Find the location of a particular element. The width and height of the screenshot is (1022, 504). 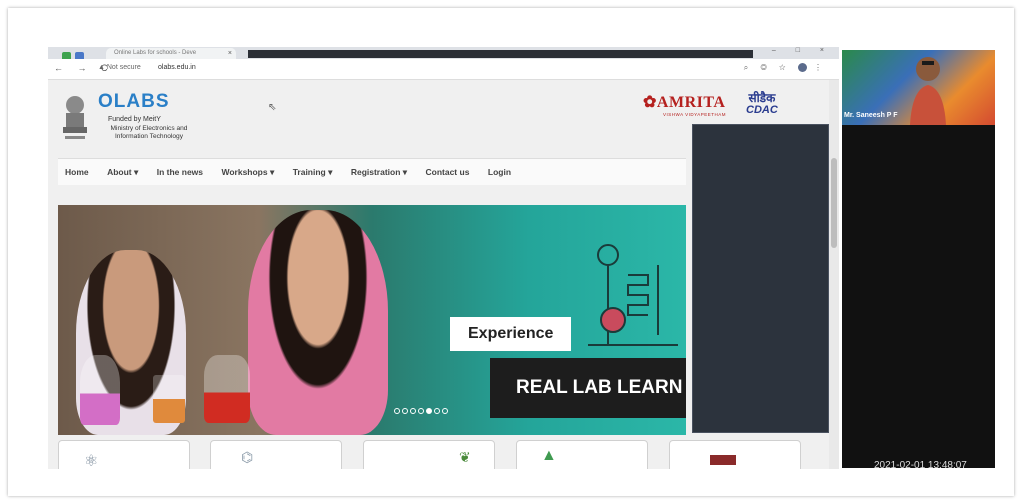

participant-name: Mr. Saneesh P F is located at coordinates (871, 115).